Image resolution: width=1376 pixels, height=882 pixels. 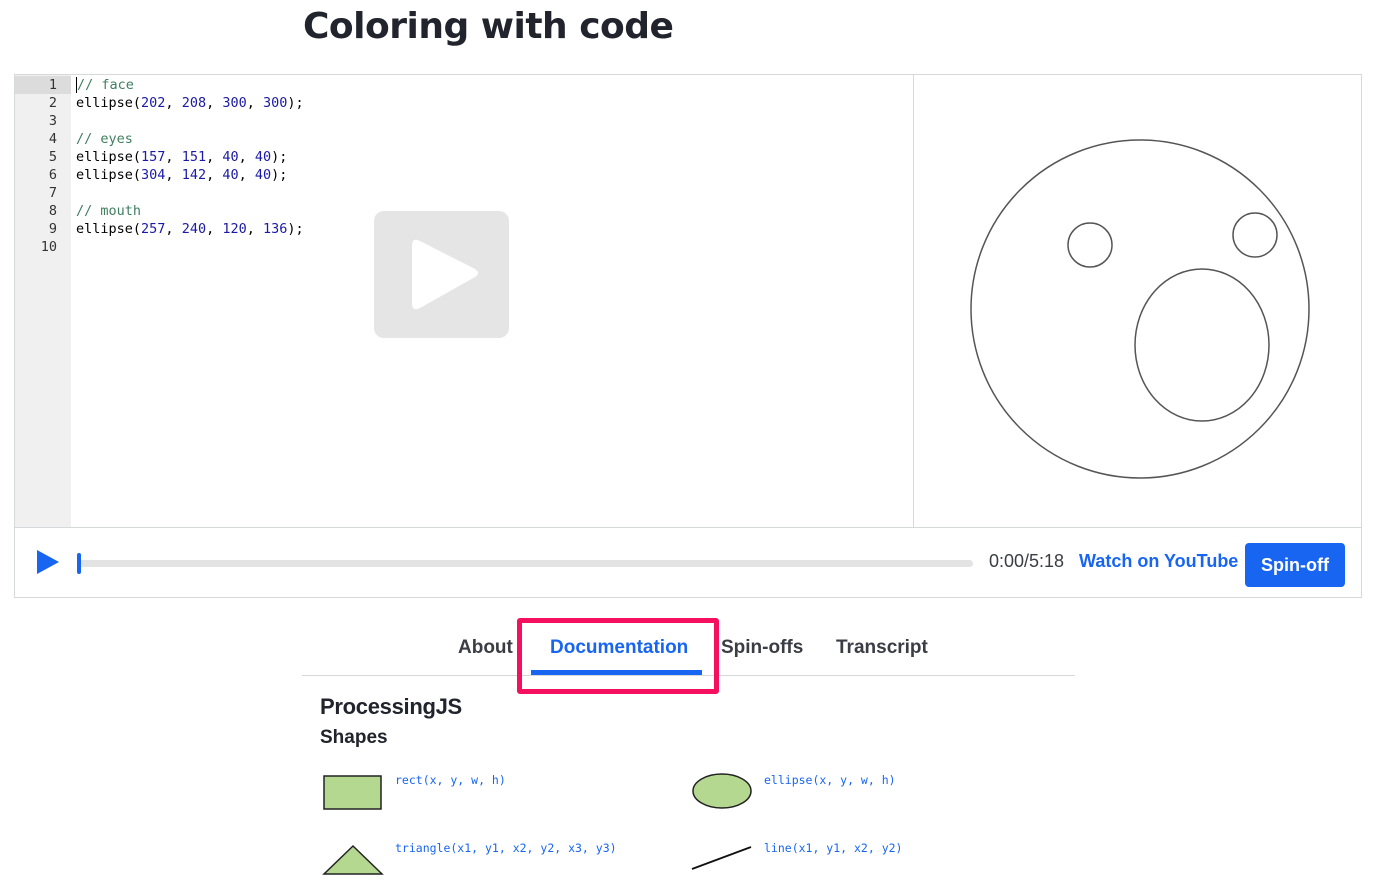 I want to click on code-line: 2 ellipse(202, 208, 300, 300);, so click(x=464, y=103).